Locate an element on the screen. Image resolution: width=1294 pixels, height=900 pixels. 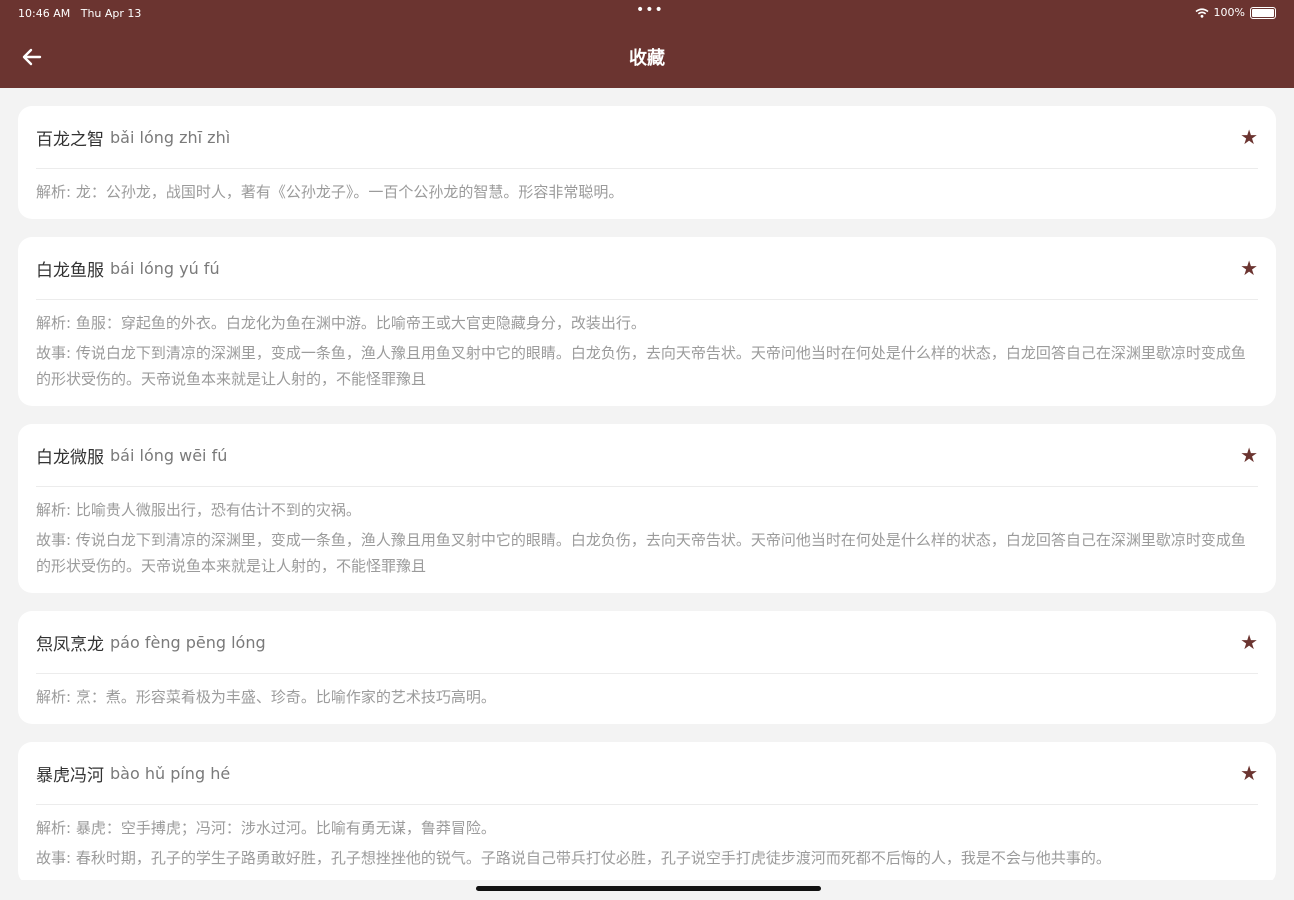
multitasking-dots-icon: ••• is located at coordinates (650, 10).